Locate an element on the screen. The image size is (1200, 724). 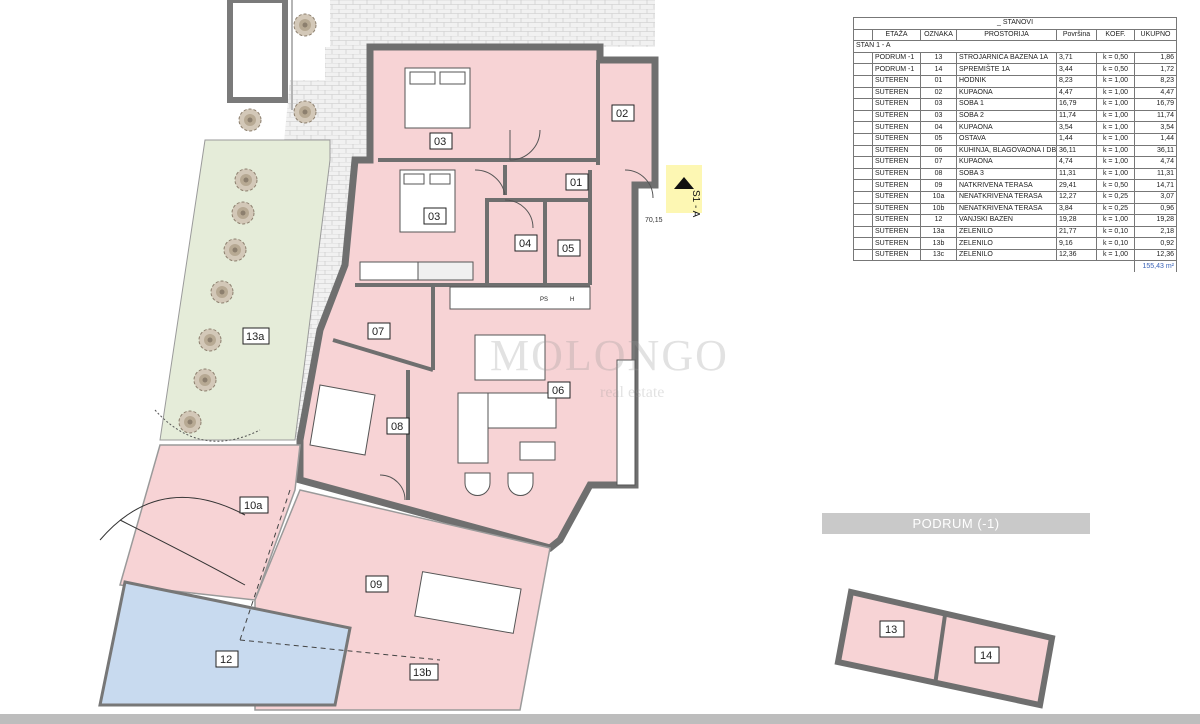
table-row: SUTEREN 01 HODNIK 8,23 k = 1,00 8,23 is located at coordinates (1015, 81).